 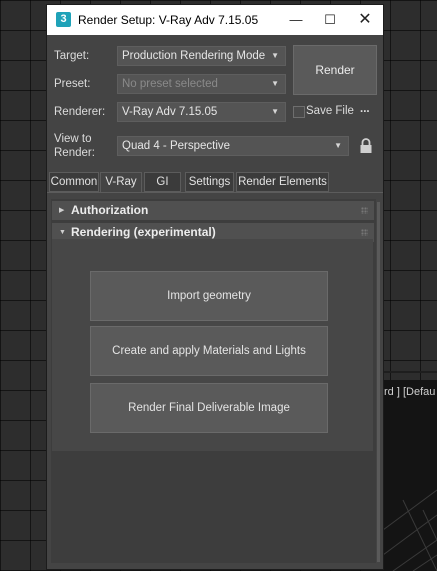 What do you see at coordinates (410, 530) in the screenshot?
I see `viewport-perspective-grid` at bounding box center [410, 530].